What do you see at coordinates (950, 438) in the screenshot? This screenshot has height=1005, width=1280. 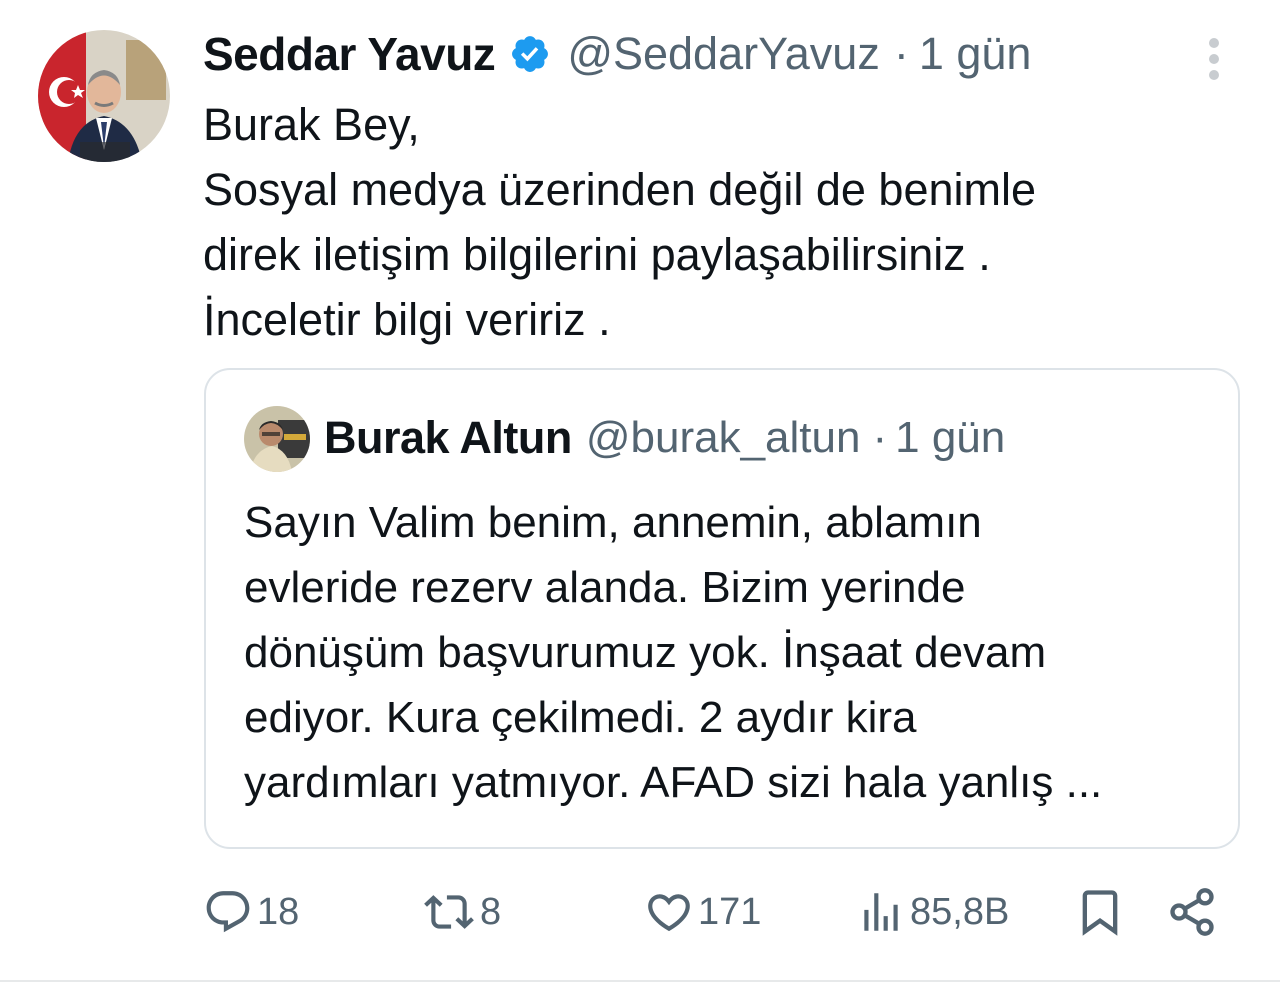 I see `quoted-tweet-time: 1 gün` at bounding box center [950, 438].